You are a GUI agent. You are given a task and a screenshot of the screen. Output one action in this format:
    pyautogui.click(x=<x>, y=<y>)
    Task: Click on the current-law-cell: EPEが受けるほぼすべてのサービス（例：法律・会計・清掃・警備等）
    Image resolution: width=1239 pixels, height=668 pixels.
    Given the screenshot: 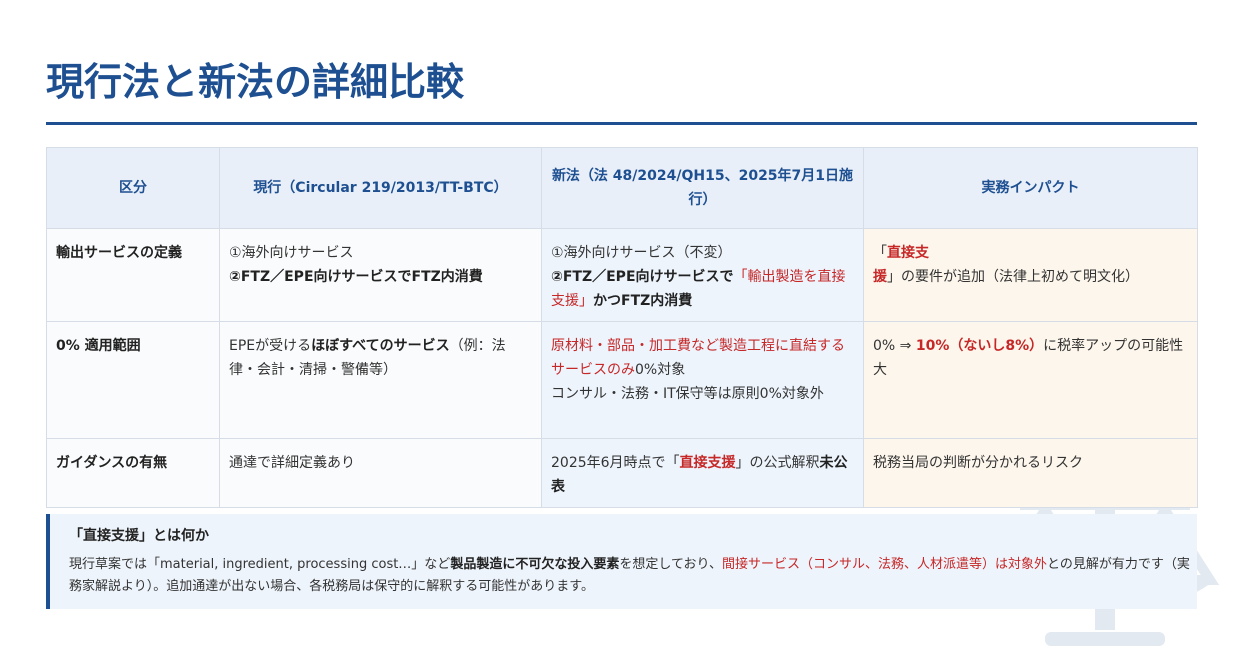 What is the action you would take?
    pyautogui.click(x=380, y=380)
    